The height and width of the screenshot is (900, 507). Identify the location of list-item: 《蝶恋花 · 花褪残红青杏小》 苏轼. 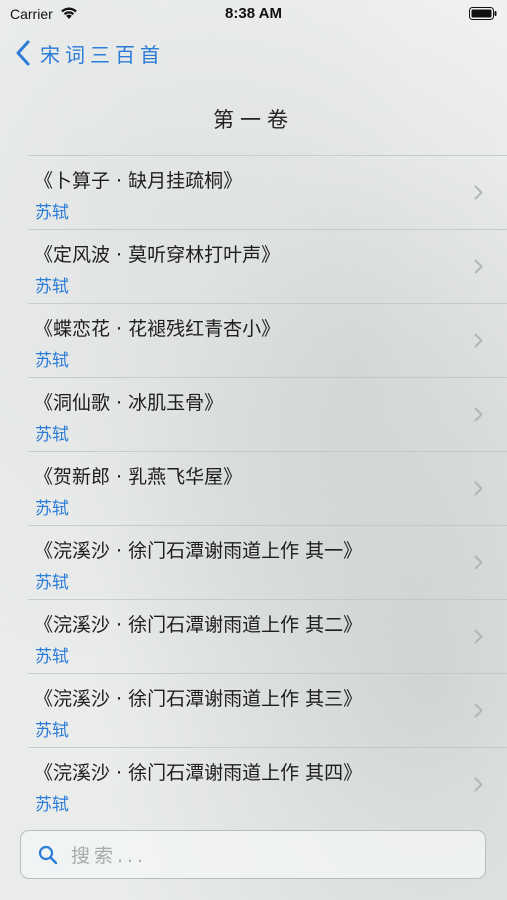
(267, 340).